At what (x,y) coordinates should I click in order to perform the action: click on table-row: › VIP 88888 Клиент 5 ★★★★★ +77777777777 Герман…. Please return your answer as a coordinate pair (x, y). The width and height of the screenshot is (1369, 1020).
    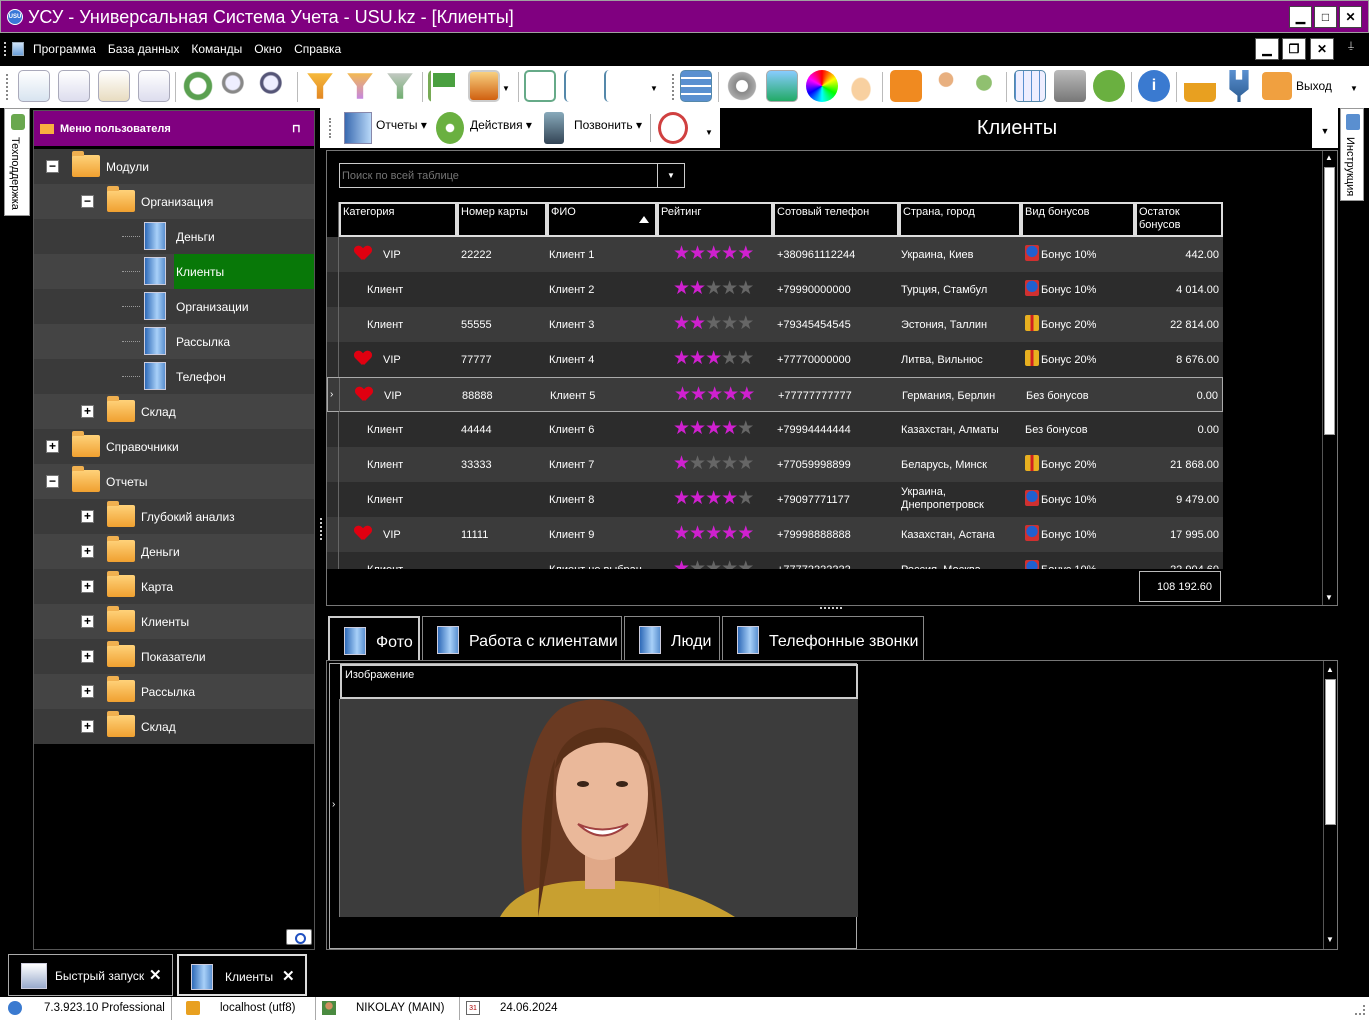
    Looking at the image, I should click on (775, 395).